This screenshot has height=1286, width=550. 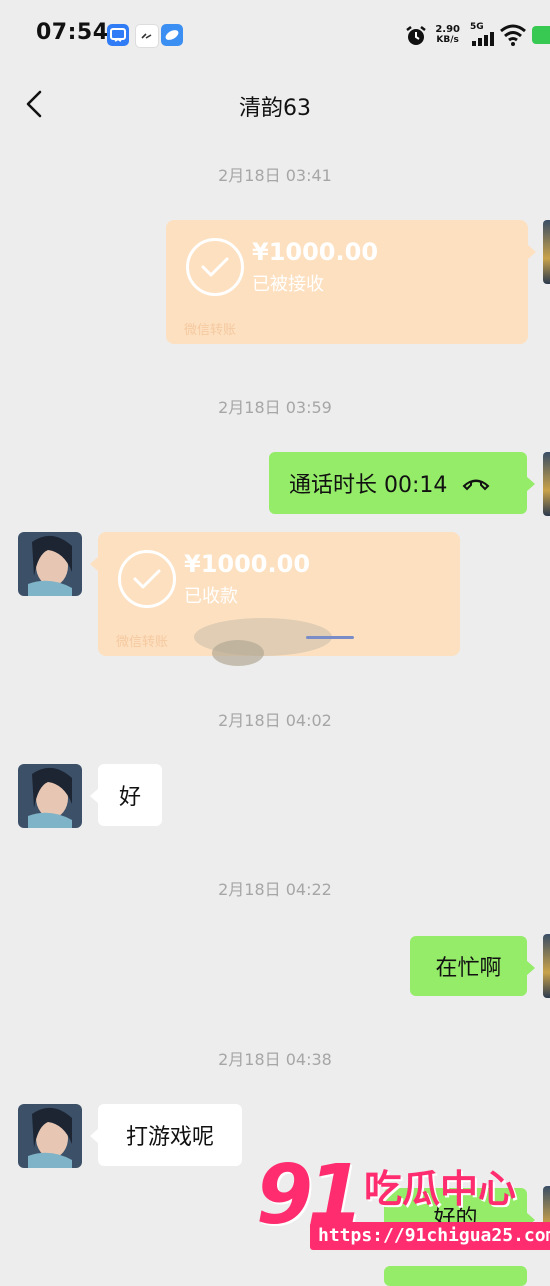 What do you see at coordinates (430, 1236) in the screenshot?
I see `watermark-url: https://91chigua25.com` at bounding box center [430, 1236].